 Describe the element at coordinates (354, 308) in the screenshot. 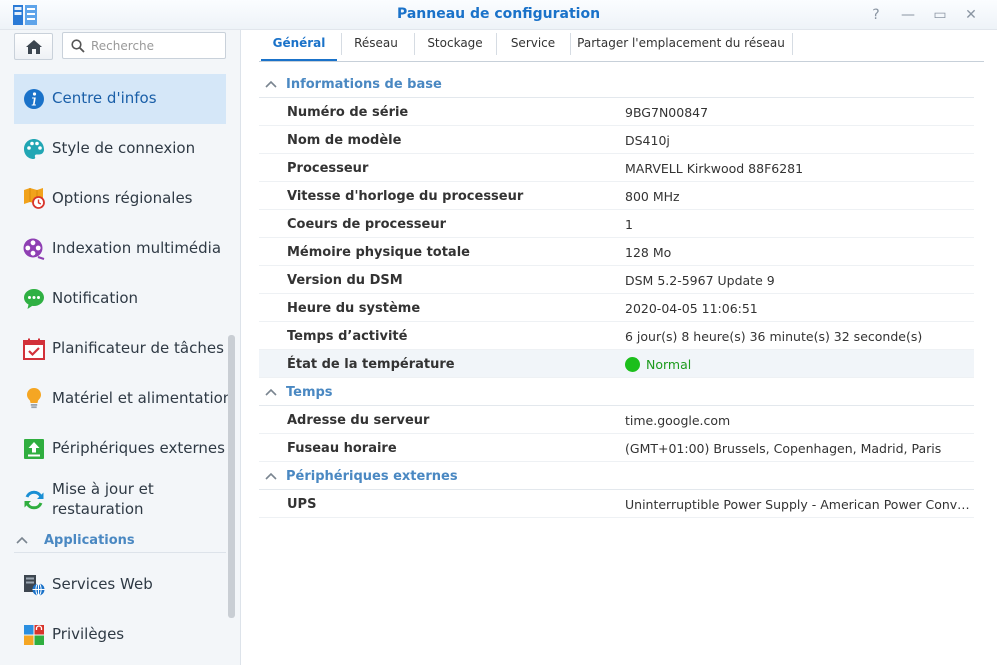

I see `info-key: Heure du système` at that location.